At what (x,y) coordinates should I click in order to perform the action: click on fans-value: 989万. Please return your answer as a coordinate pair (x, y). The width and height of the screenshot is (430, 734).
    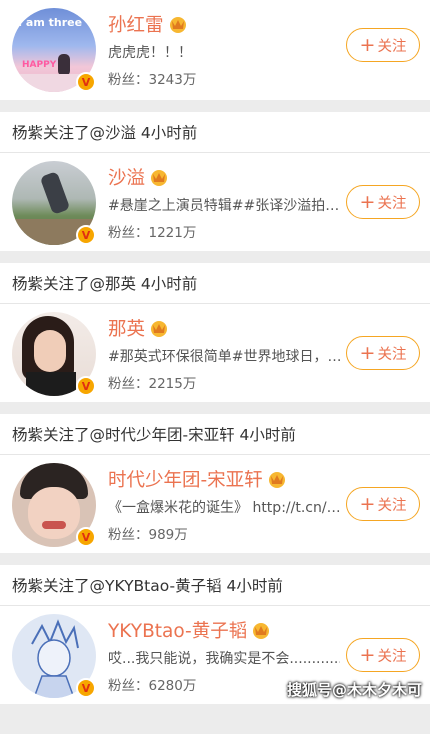
    Looking at the image, I should click on (168, 535).